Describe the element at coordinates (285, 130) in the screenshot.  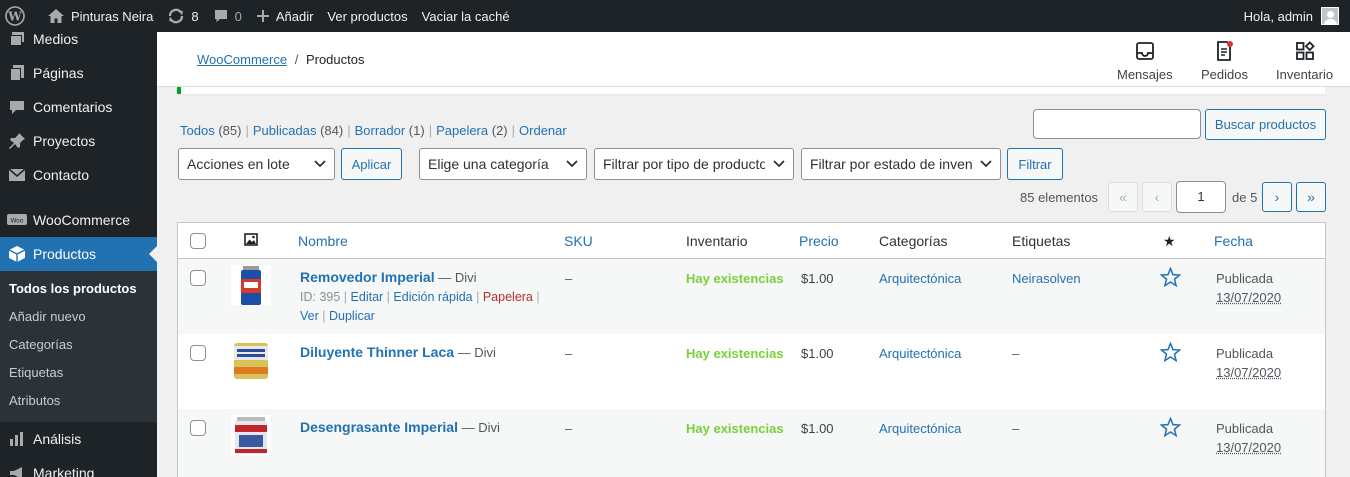
I see `view-published-link: Publicadas` at that location.